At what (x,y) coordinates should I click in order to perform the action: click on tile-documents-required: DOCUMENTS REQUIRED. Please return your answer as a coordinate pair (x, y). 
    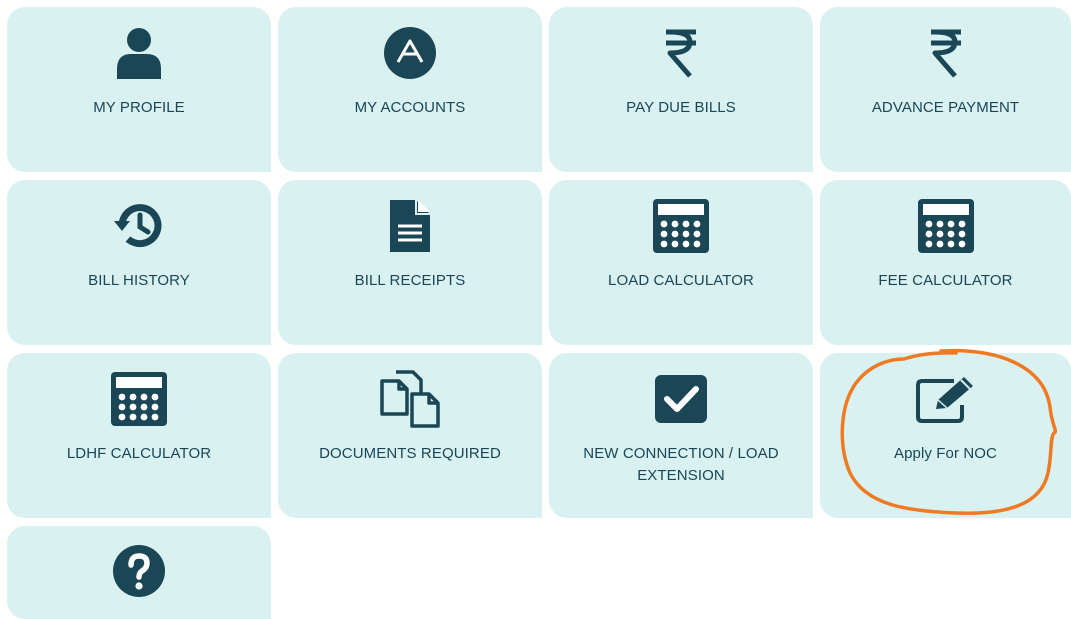
    Looking at the image, I should click on (410, 435).